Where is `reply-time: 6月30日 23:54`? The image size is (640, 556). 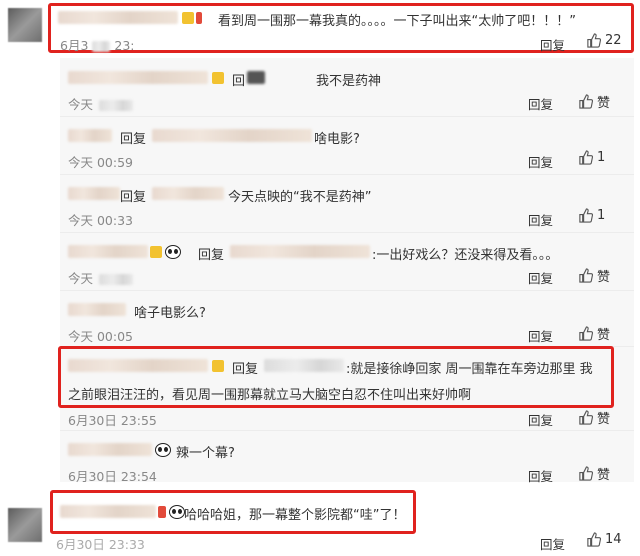 reply-time: 6月30日 23:54 is located at coordinates (112, 476).